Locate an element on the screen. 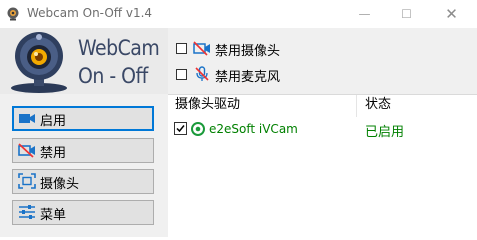 This screenshot has width=477, height=240. menu-button-label: 菜单 is located at coordinates (53, 215).